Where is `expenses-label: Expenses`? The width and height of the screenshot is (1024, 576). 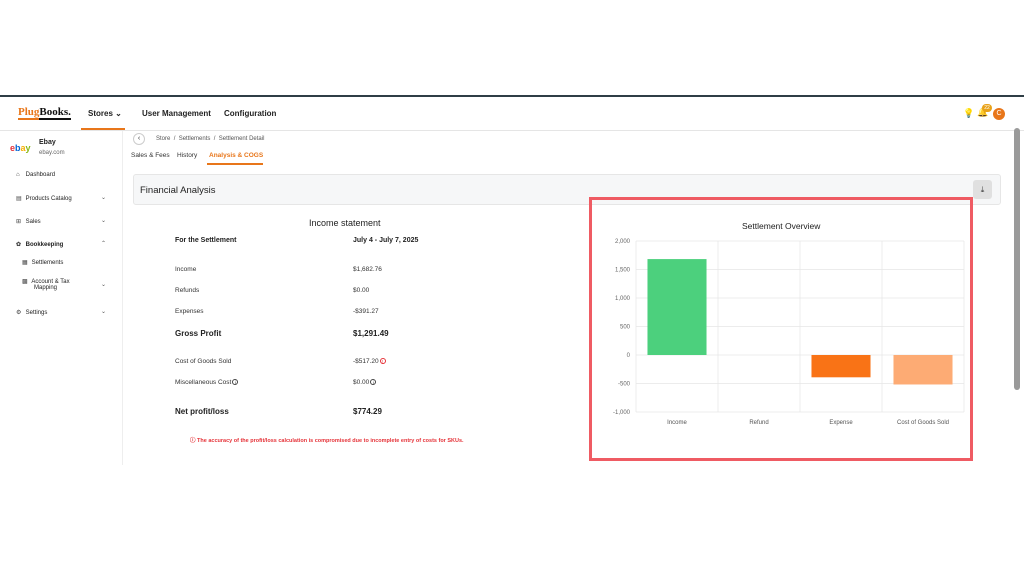
expenses-label: Expenses is located at coordinates (189, 311).